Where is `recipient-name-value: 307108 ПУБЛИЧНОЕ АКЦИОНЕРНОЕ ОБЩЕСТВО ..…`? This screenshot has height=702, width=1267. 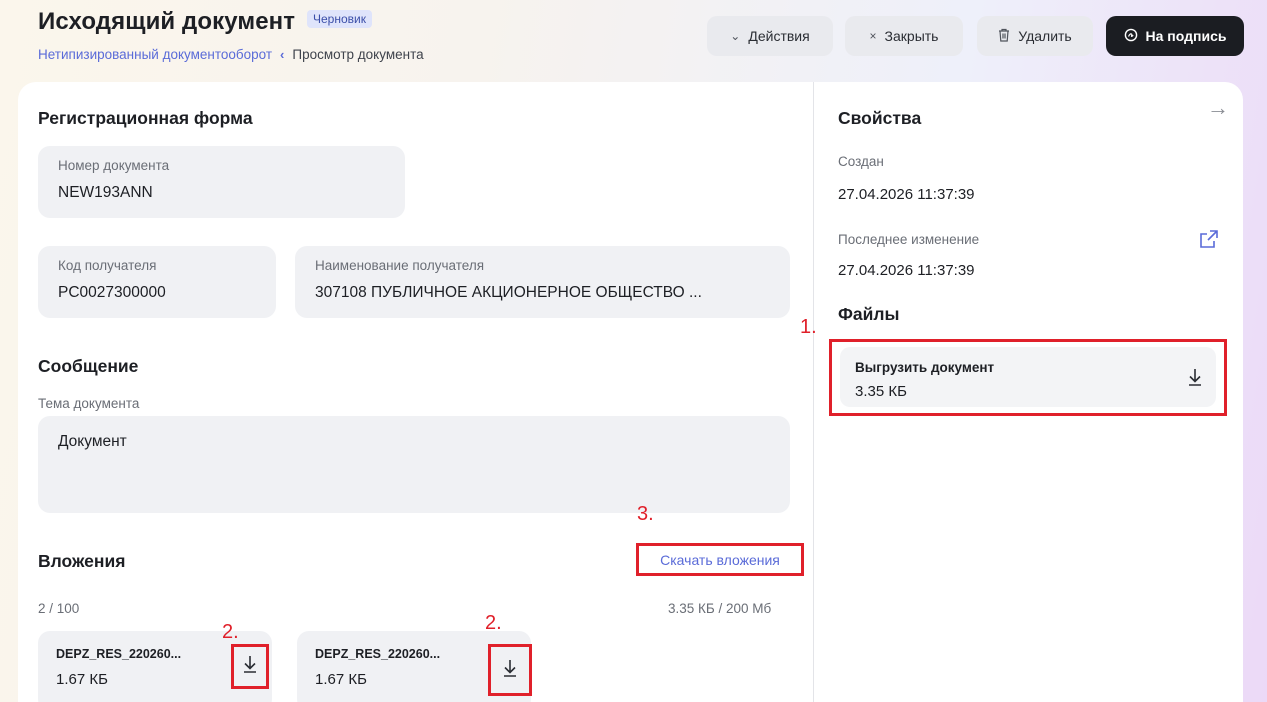
recipient-name-value: 307108 ПУБЛИЧНОЕ АКЦИОНЕРНОЕ ОБЩЕСТВО ..… is located at coordinates (508, 292).